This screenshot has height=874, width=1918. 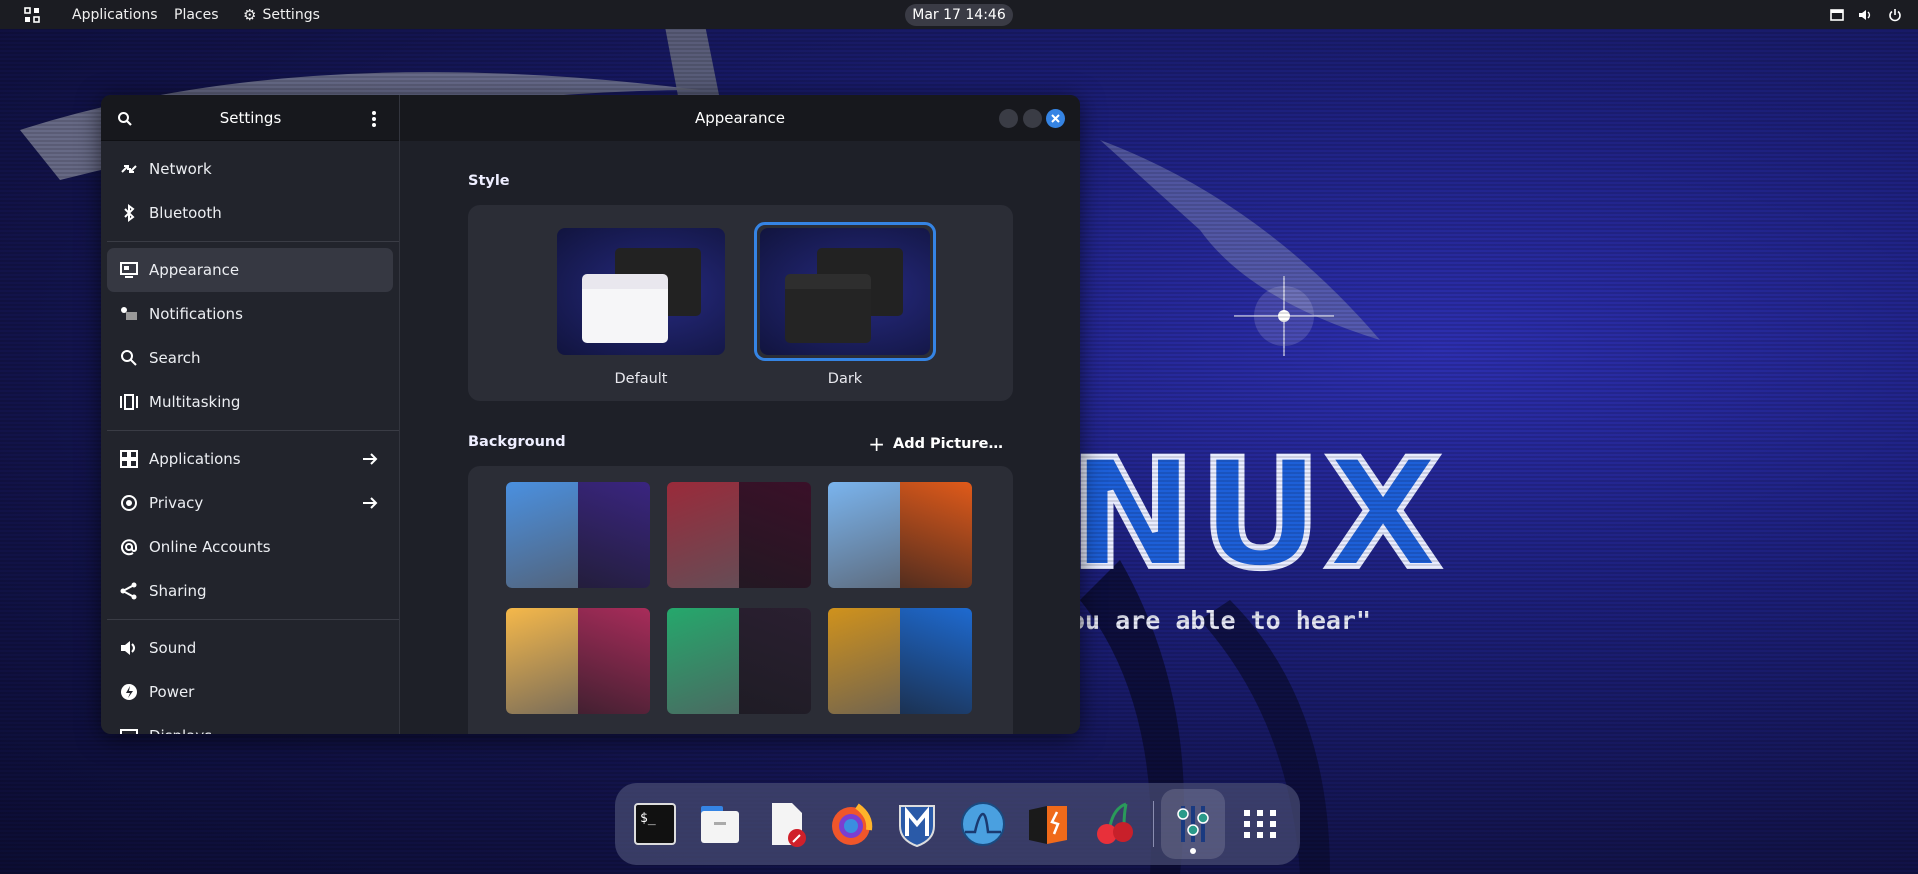 I want to click on dock-item-text-editor, so click(x=786, y=824).